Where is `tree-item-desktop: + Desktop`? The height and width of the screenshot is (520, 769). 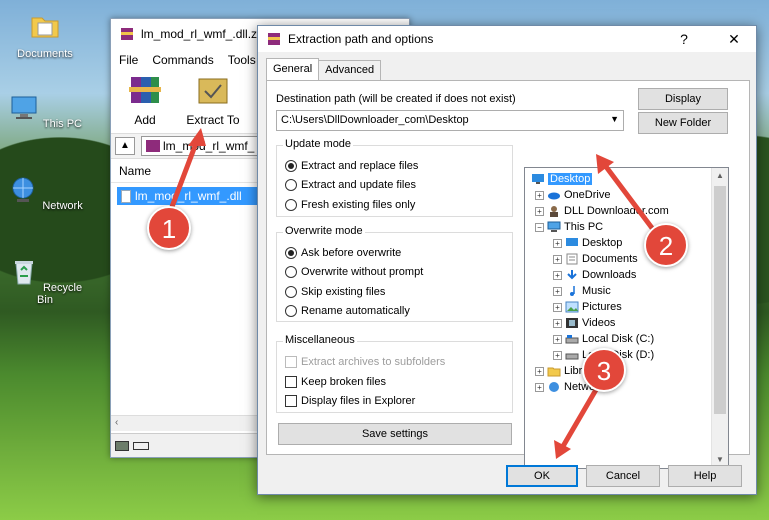 tree-item-desktop: + Desktop is located at coordinates (587, 243).